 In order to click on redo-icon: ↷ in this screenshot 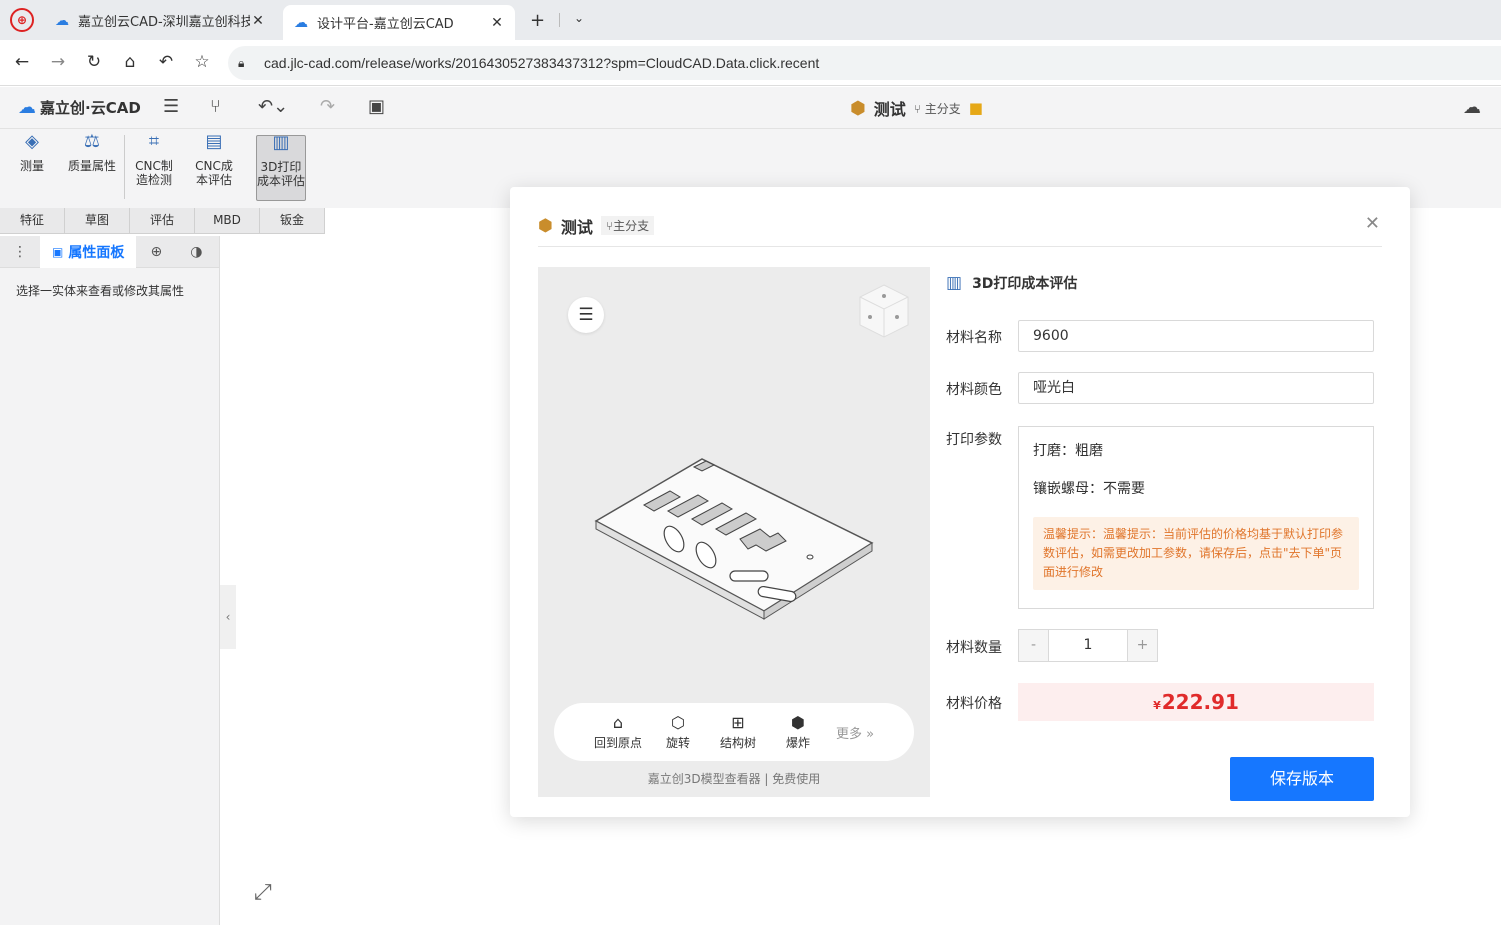, I will do `click(327, 106)`.